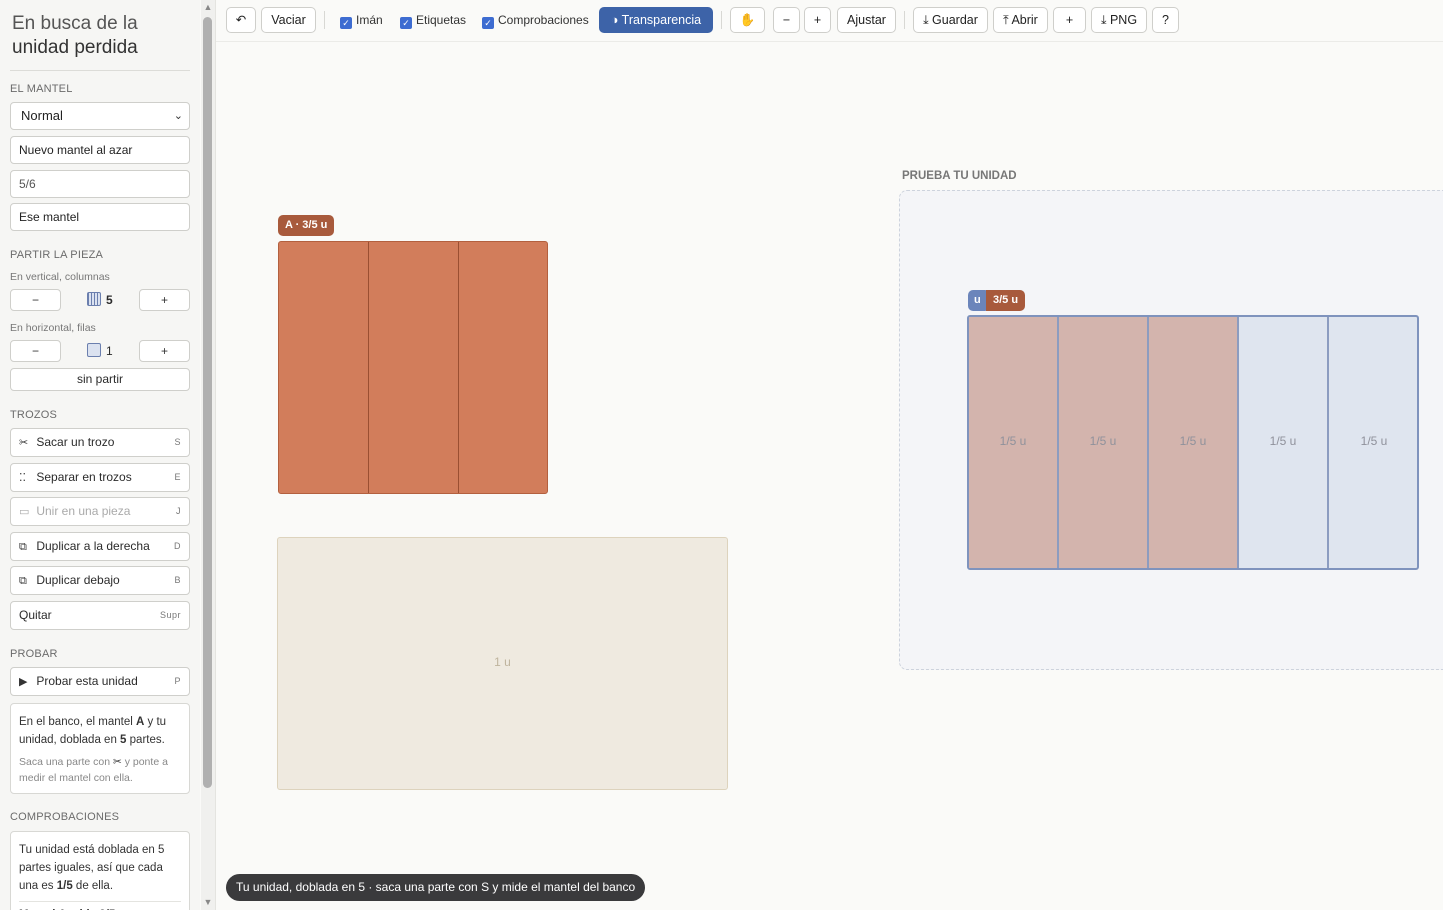 This screenshot has width=1443, height=910. Describe the element at coordinates (1119, 20) in the screenshot. I see `export-png-button: ⤓ PNG` at that location.